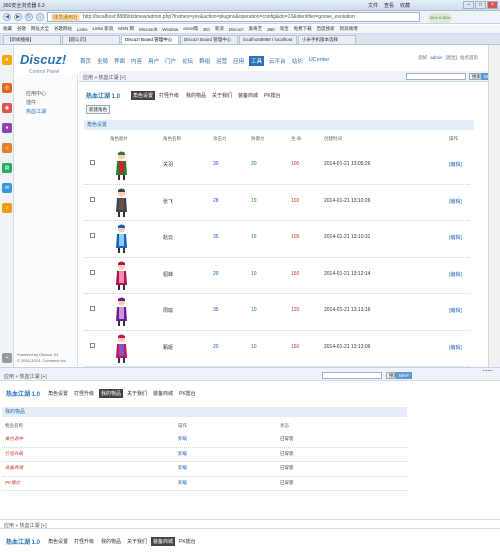 The image size is (500, 552). I want to click on admin-nav-item: 云平台, so click(277, 61).